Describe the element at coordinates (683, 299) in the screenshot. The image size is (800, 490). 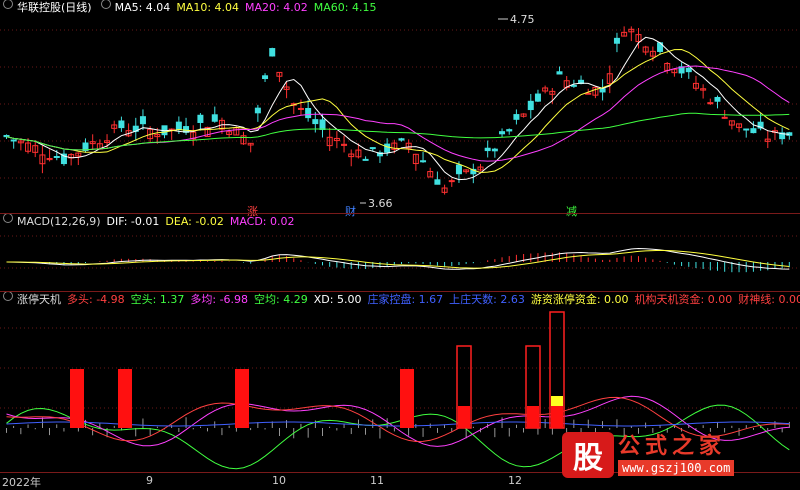
I see `jigou-value: 机构天机资金: 0.00` at that location.